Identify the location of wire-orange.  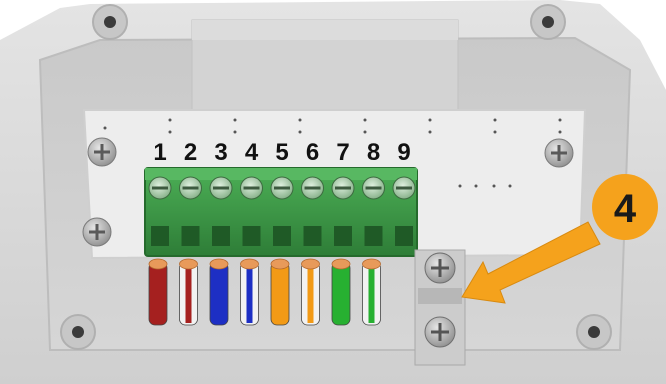
(280, 292).